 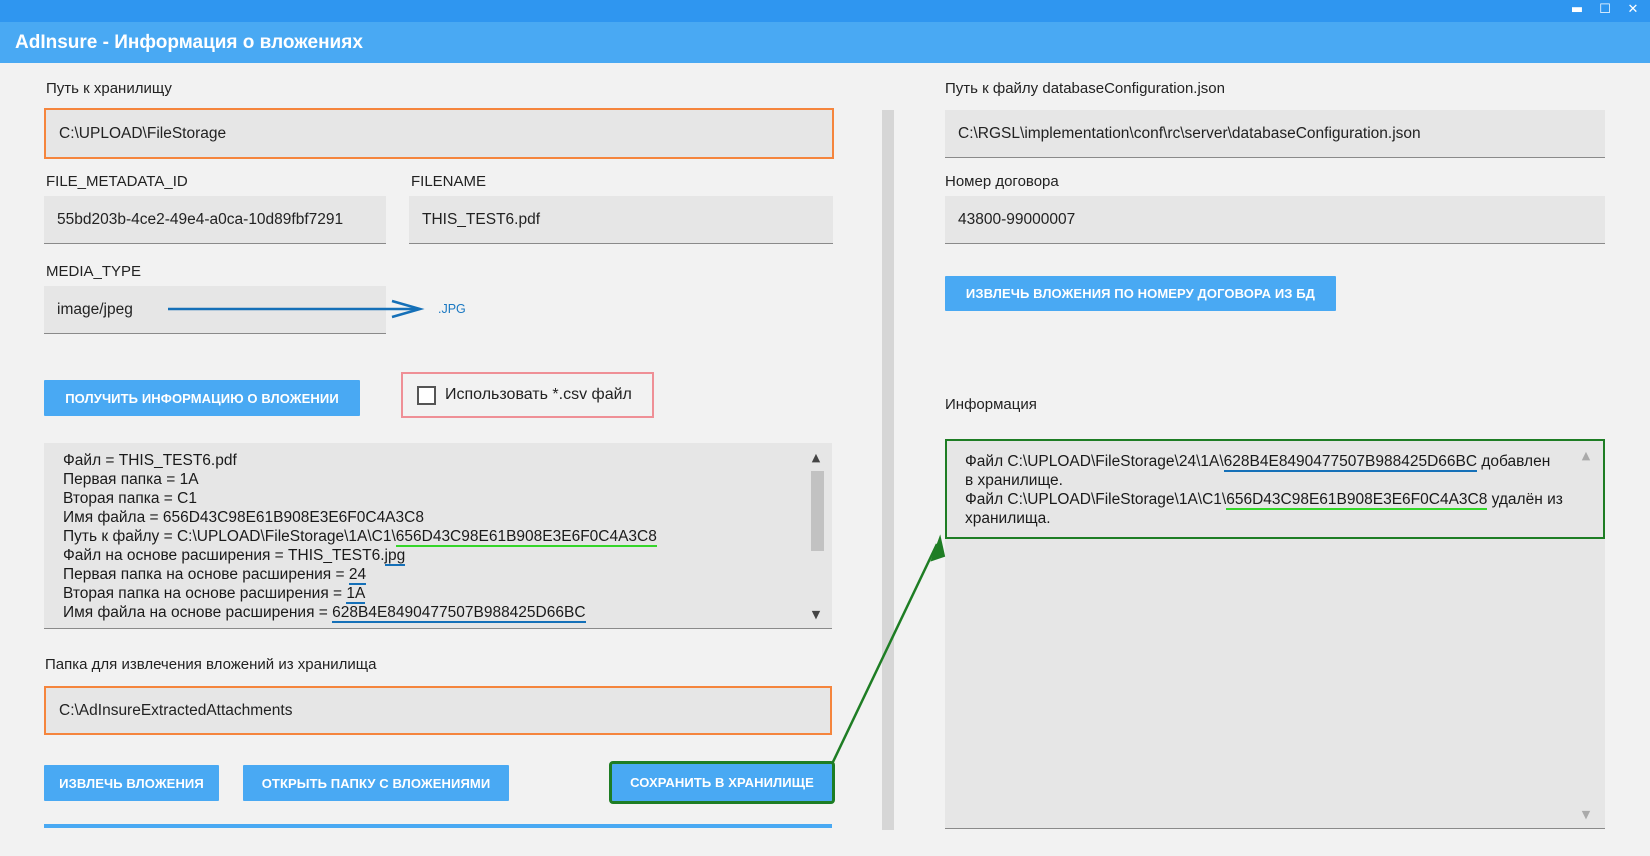 What do you see at coordinates (95, 309) in the screenshot?
I see `media-type-value: image/jpeg` at bounding box center [95, 309].